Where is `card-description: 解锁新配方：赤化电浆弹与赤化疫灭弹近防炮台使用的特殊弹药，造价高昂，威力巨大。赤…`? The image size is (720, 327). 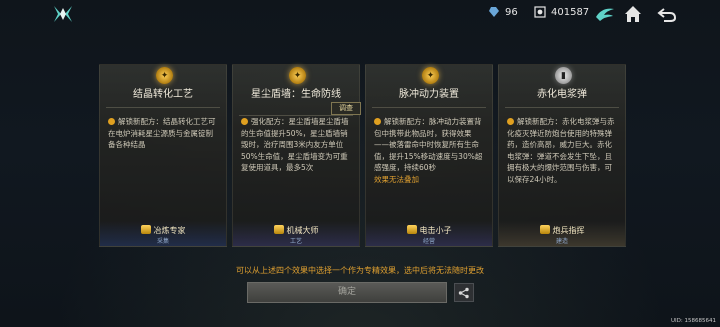
card-description: 解锁新配方：赤化电浆弹与赤化疫灭弹近防炮台使用的特殊弹药，造价高昂，威力巨大。赤… is located at coordinates (563, 150).